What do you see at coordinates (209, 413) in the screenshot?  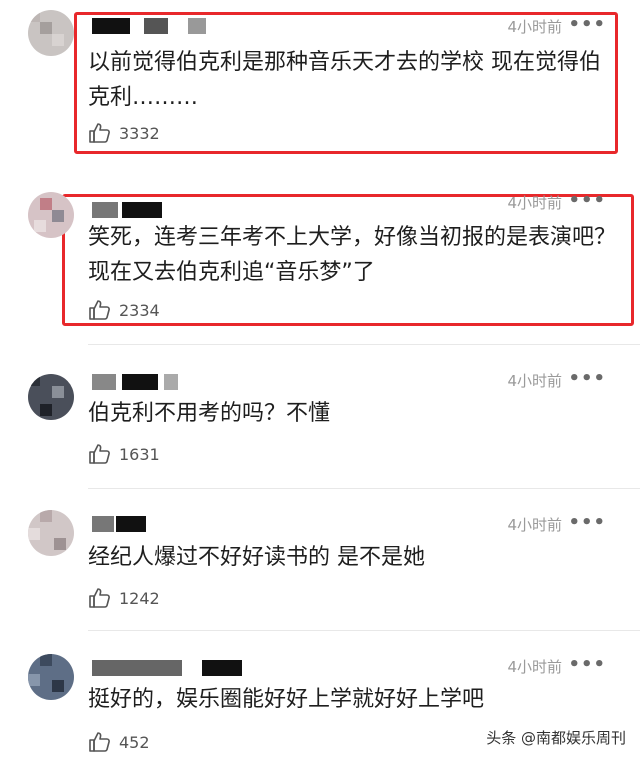 I see `comment-text: 伯克利不用考的吗？不懂` at bounding box center [209, 413].